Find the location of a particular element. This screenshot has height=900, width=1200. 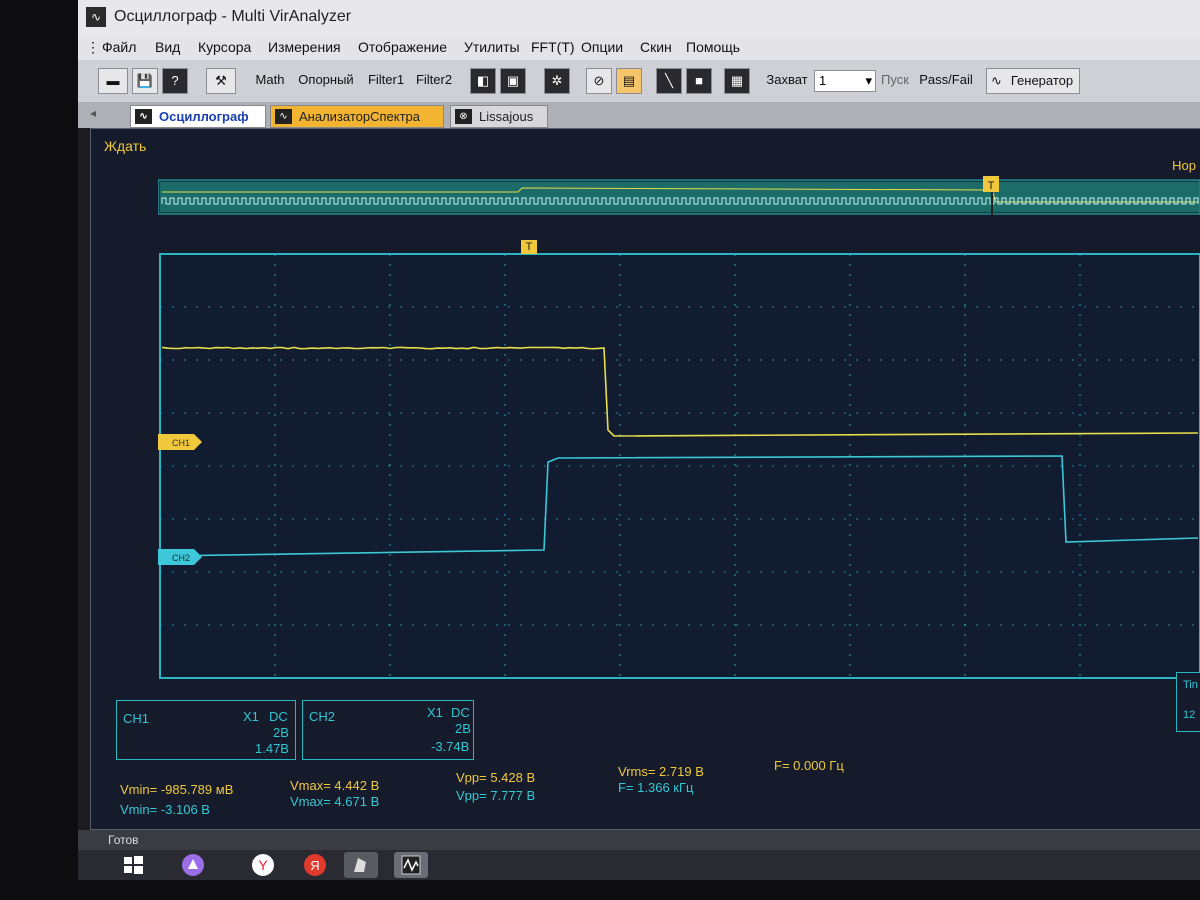

spectrum-icon: ∿ is located at coordinates (283, 116).